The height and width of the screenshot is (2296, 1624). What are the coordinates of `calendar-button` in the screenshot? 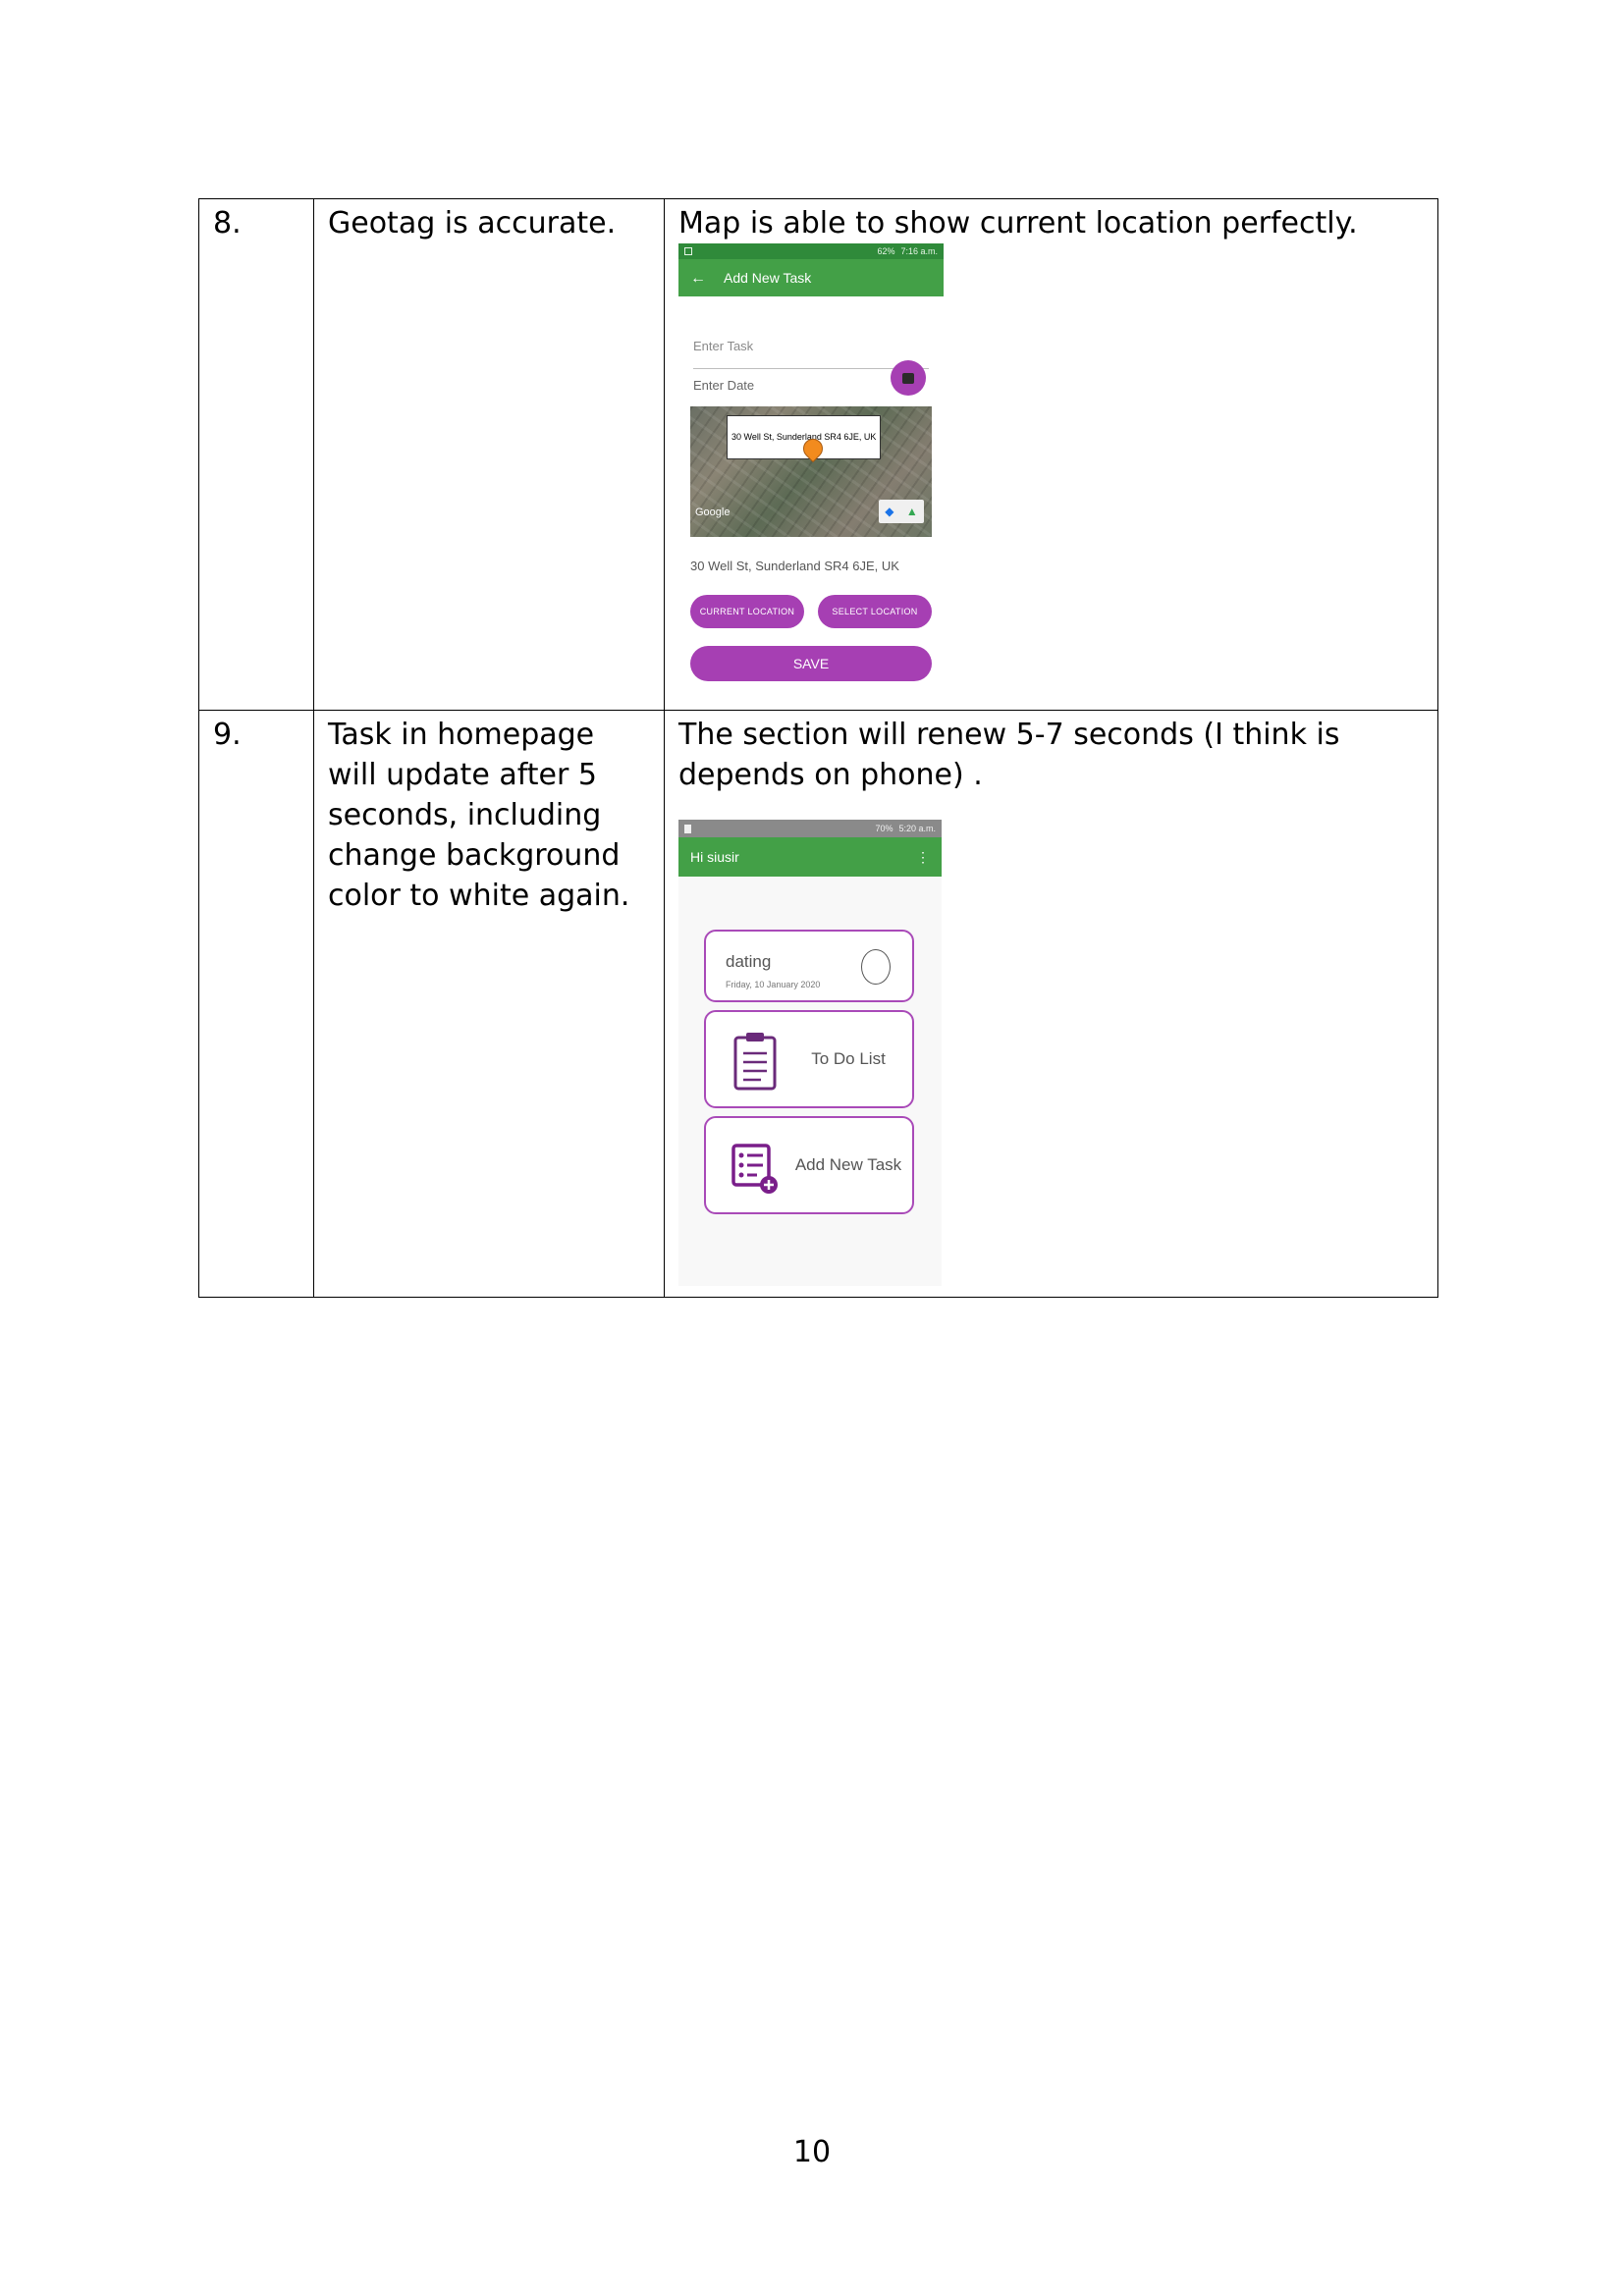 It's located at (908, 378).